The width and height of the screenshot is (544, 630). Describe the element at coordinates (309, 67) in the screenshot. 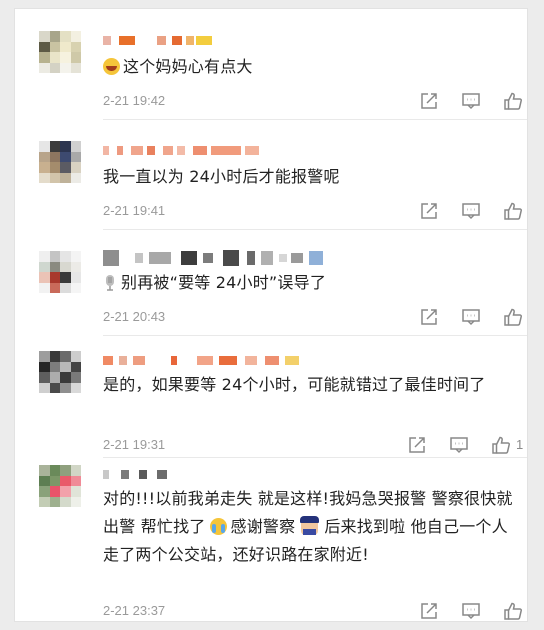

I see `comment-text: 这个妈妈心有点大` at that location.